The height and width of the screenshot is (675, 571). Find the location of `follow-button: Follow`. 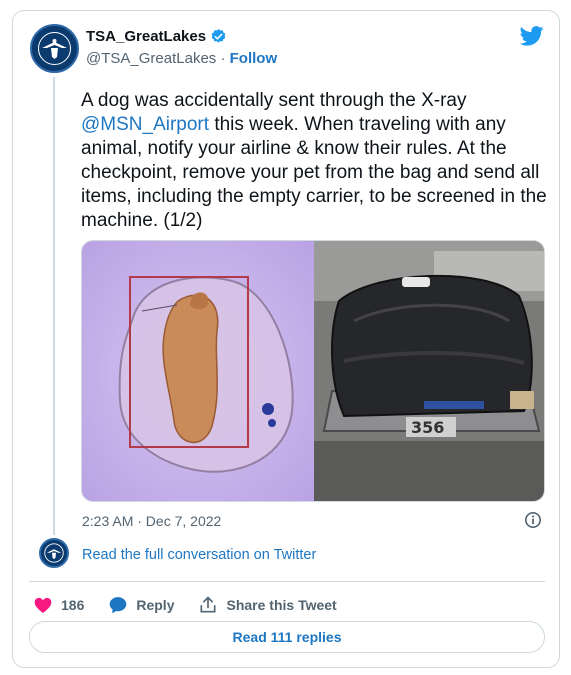

follow-button: Follow is located at coordinates (254, 58).